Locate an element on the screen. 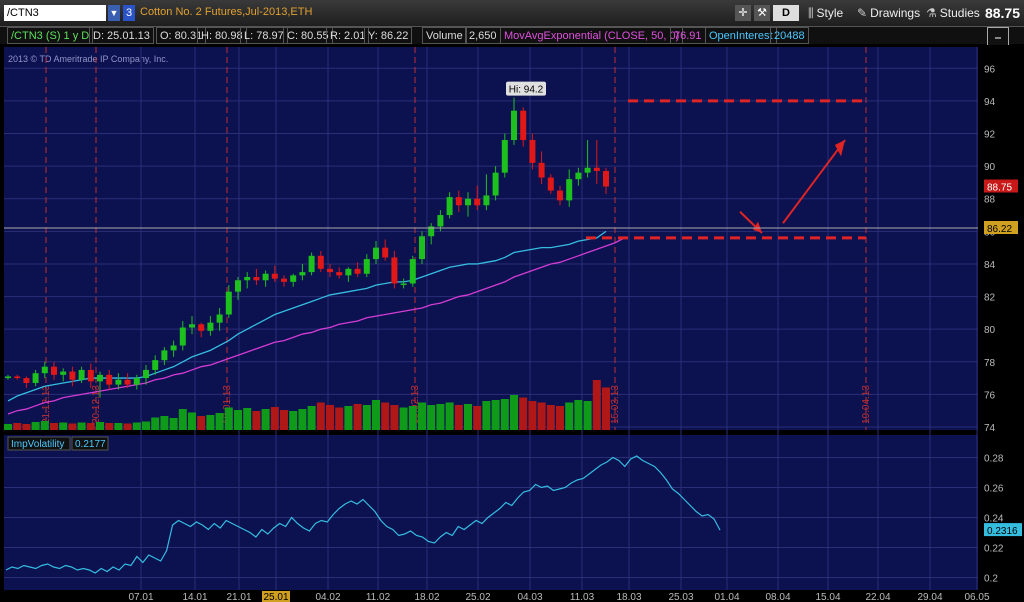 The height and width of the screenshot is (602, 1024). volatility-tick-label: 0.24 is located at coordinates (994, 519).